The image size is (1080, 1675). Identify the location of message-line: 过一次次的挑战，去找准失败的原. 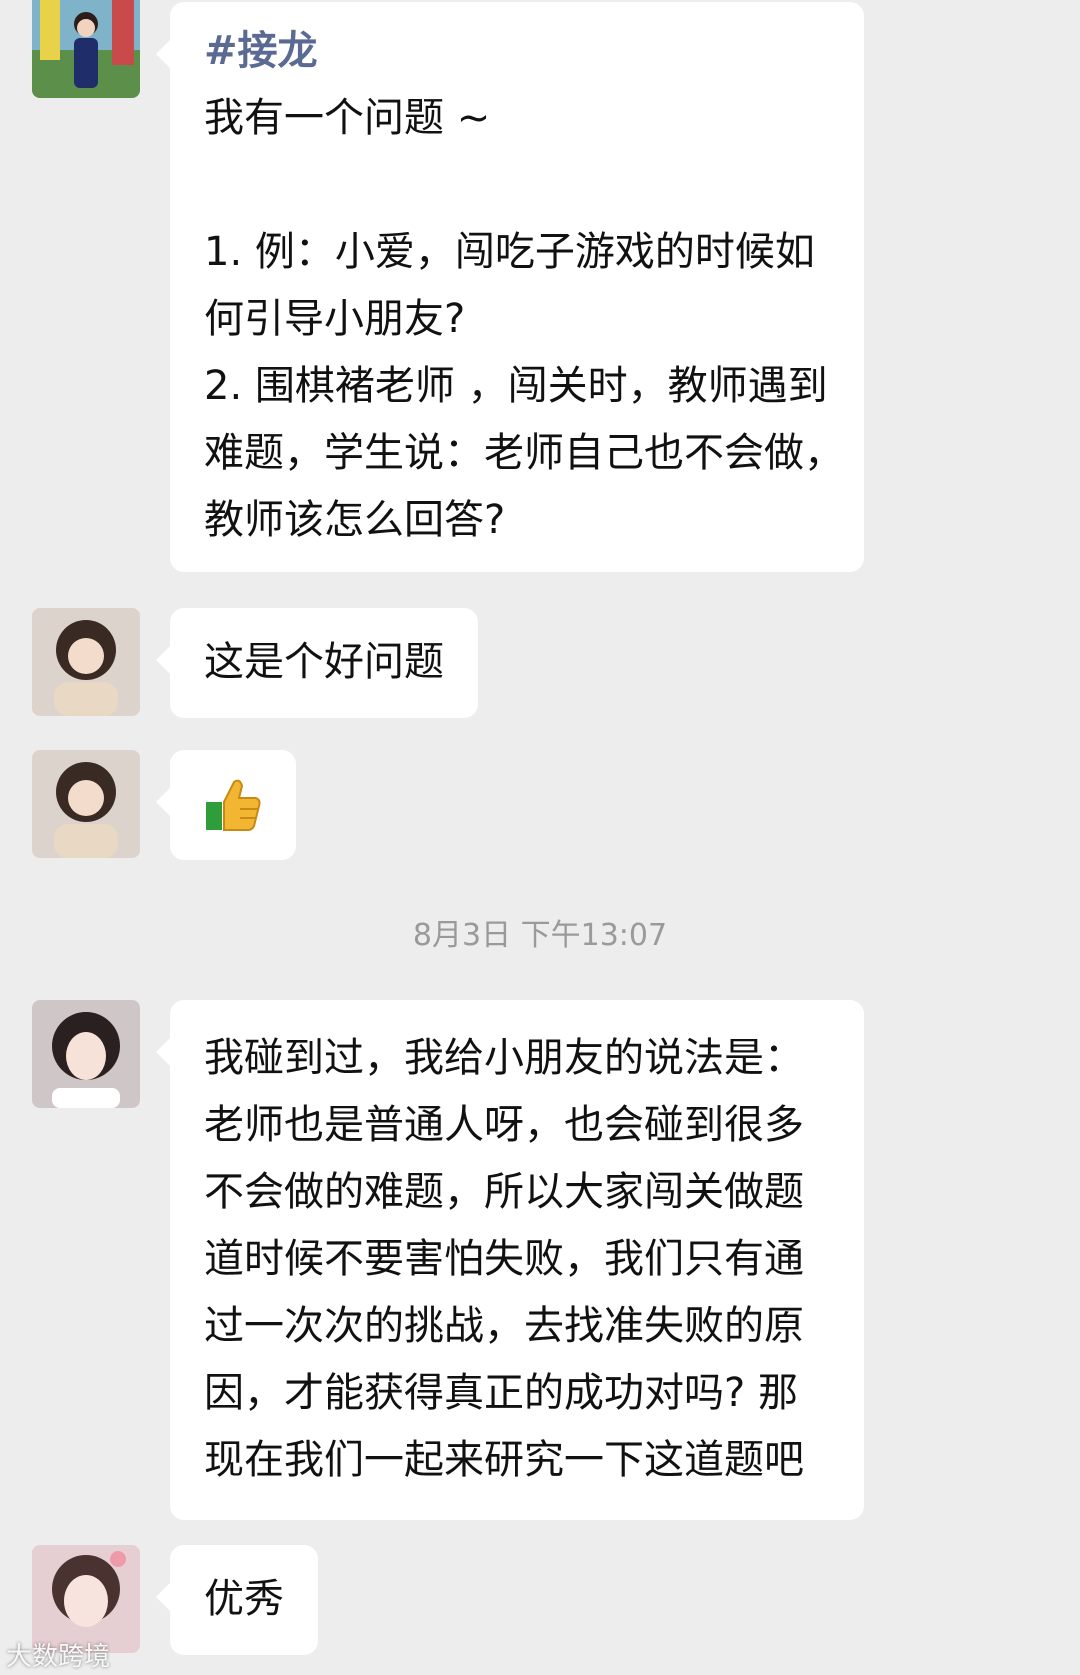
(504, 1326).